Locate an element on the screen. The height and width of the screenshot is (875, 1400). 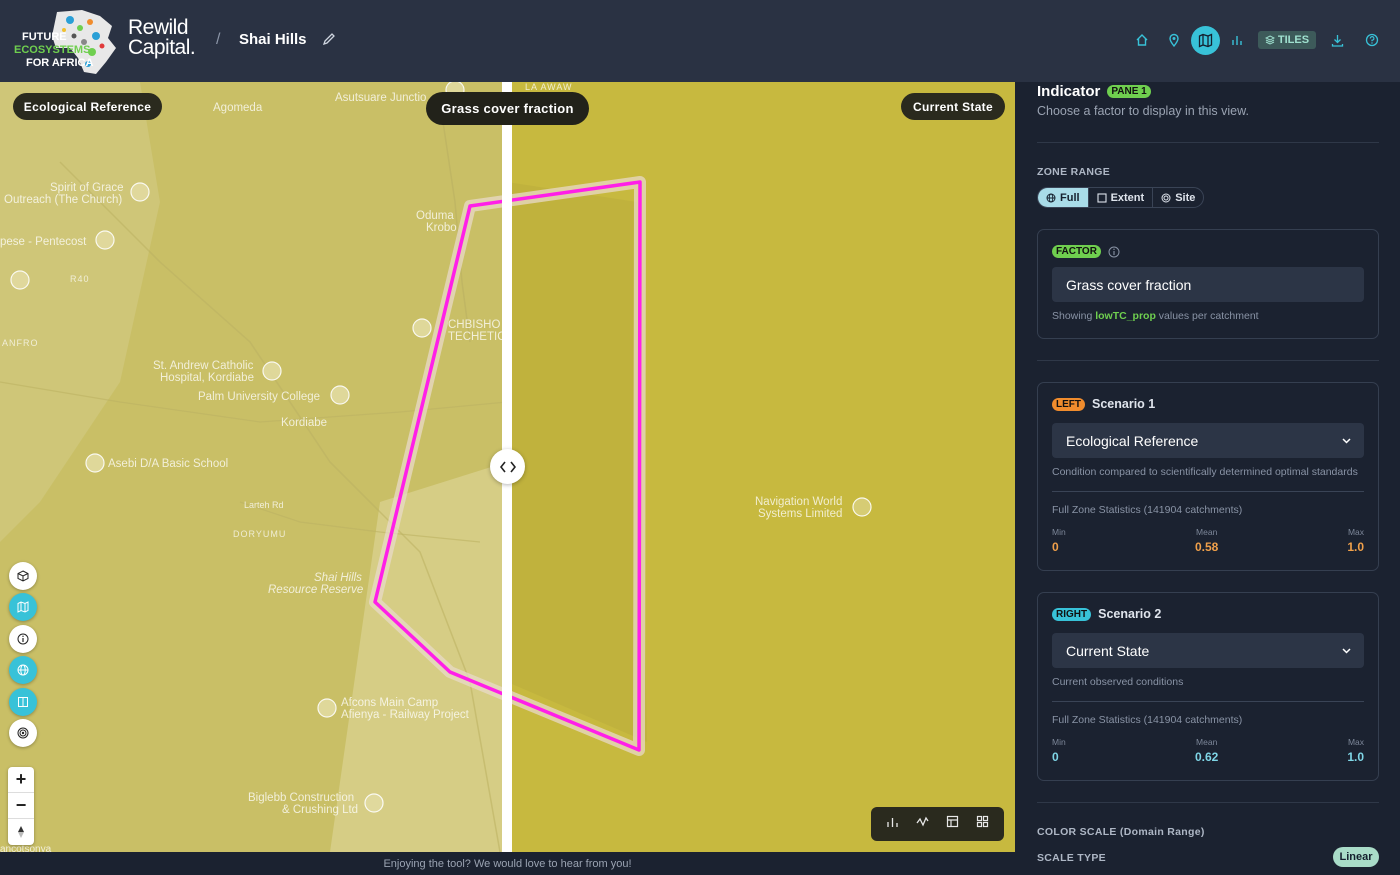
zone-option-site: Site is located at coordinates (1178, 197).